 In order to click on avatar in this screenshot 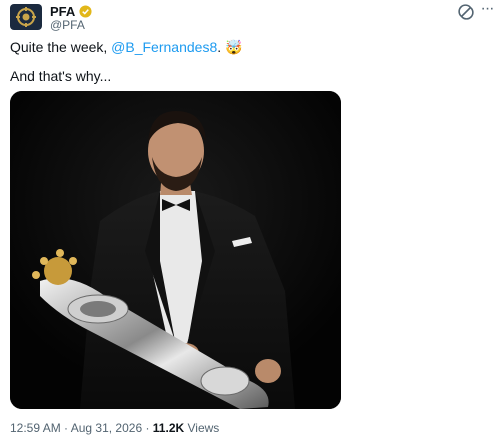, I will do `click(26, 17)`.